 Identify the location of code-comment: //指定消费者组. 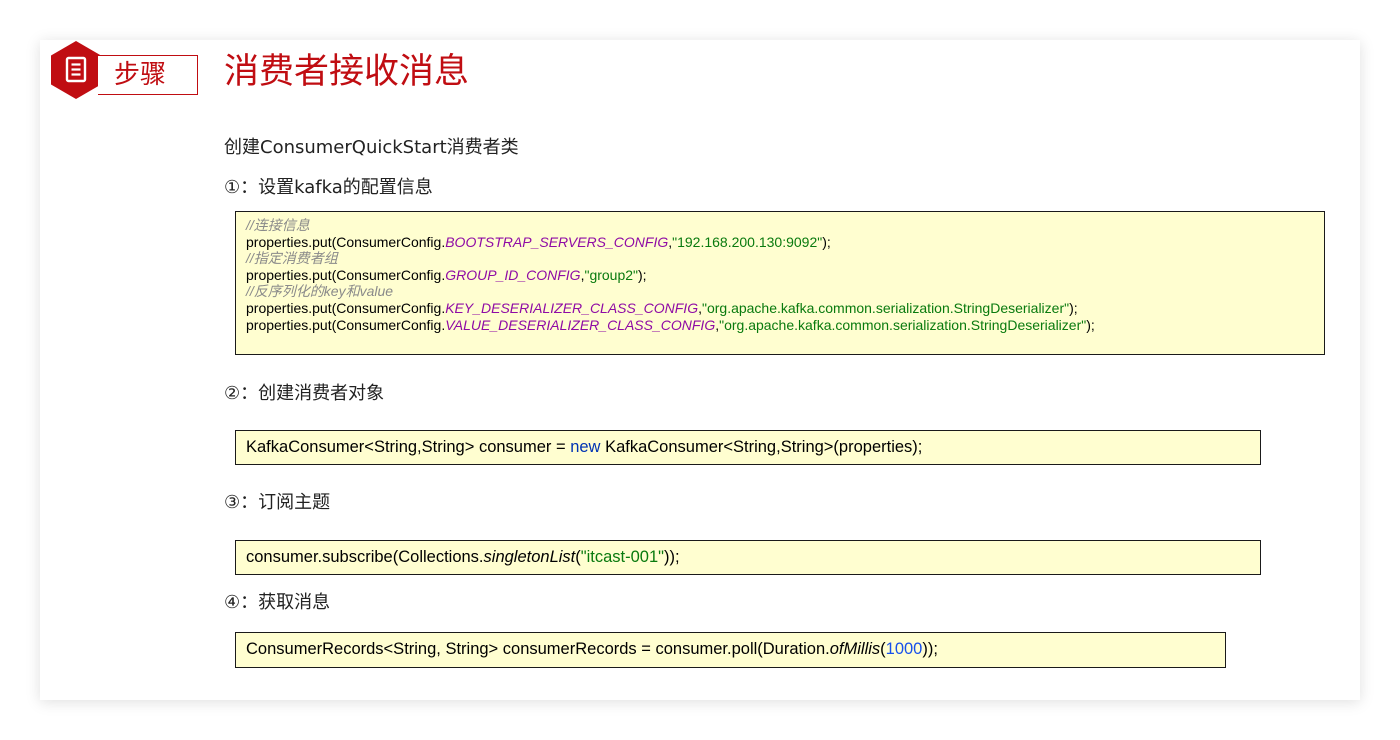
(292, 258).